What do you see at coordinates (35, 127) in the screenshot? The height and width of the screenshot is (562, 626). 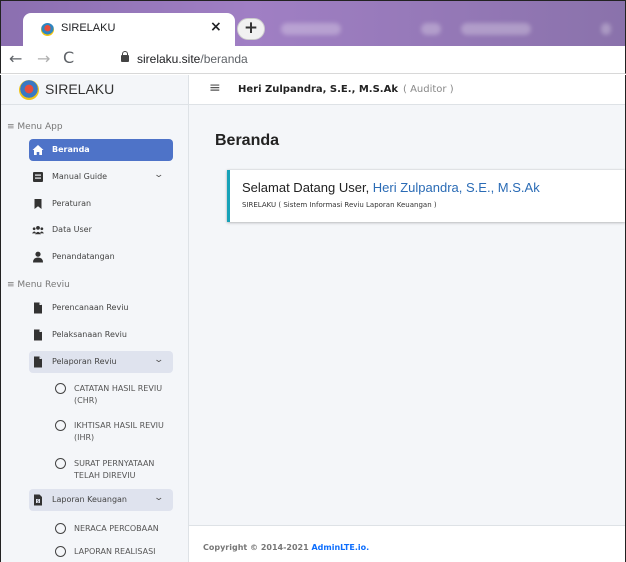 I see `section-menu-app: ≡ Menu App` at bounding box center [35, 127].